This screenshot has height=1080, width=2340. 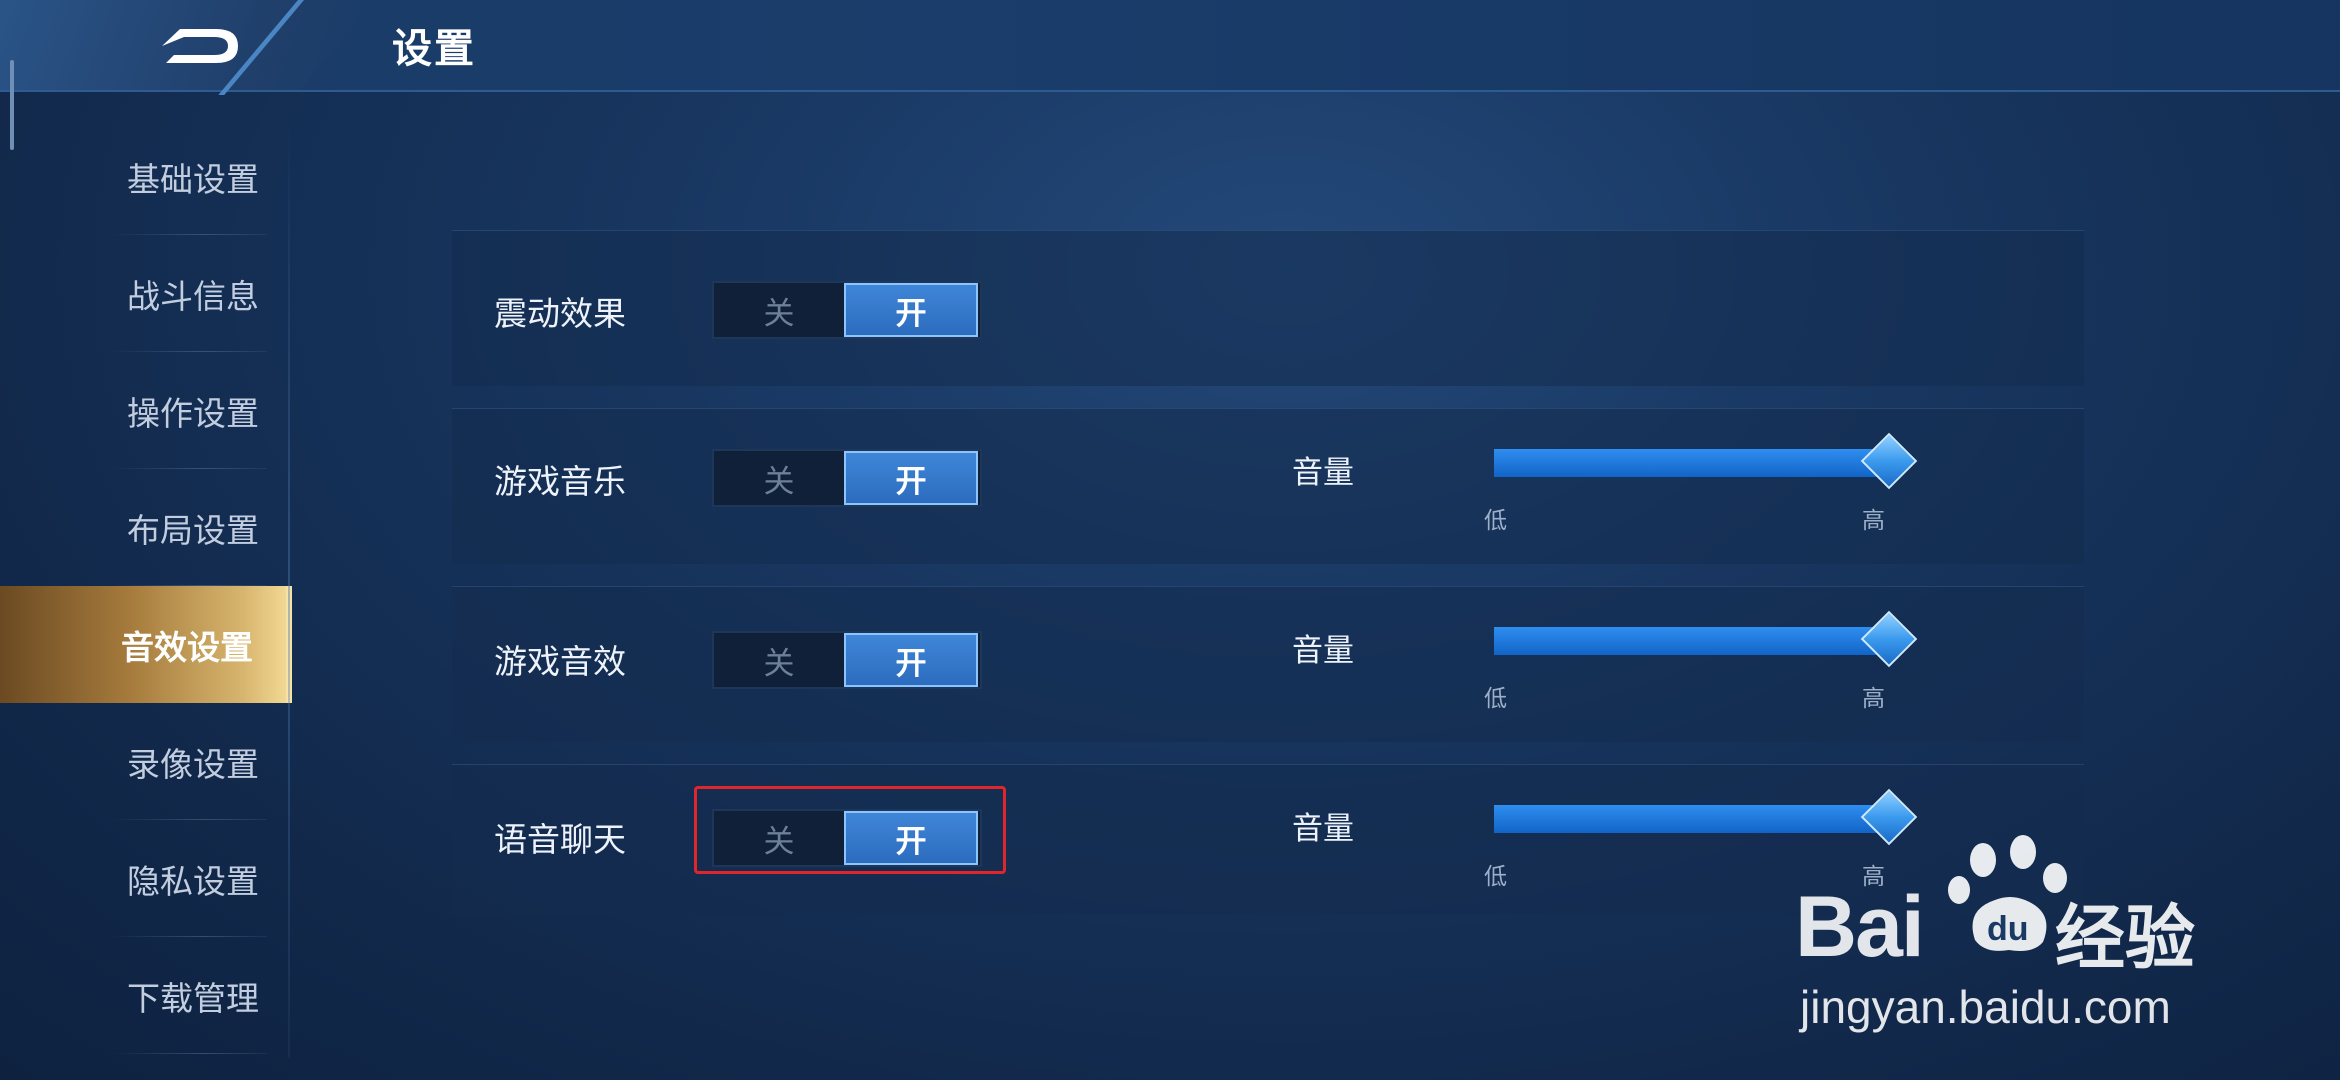 I want to click on sidebar-item-replay: 录像设置, so click(x=146, y=761).